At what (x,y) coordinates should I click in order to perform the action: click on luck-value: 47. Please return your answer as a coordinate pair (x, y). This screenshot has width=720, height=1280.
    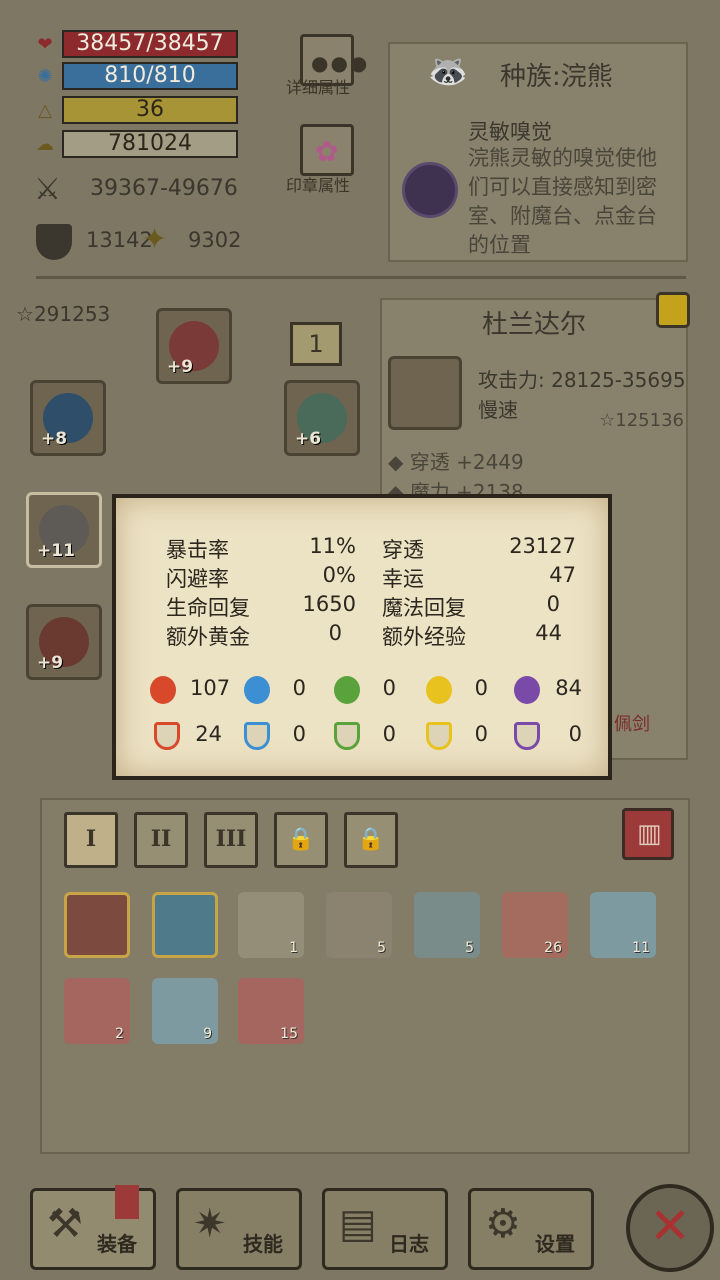
    Looking at the image, I should click on (562, 575).